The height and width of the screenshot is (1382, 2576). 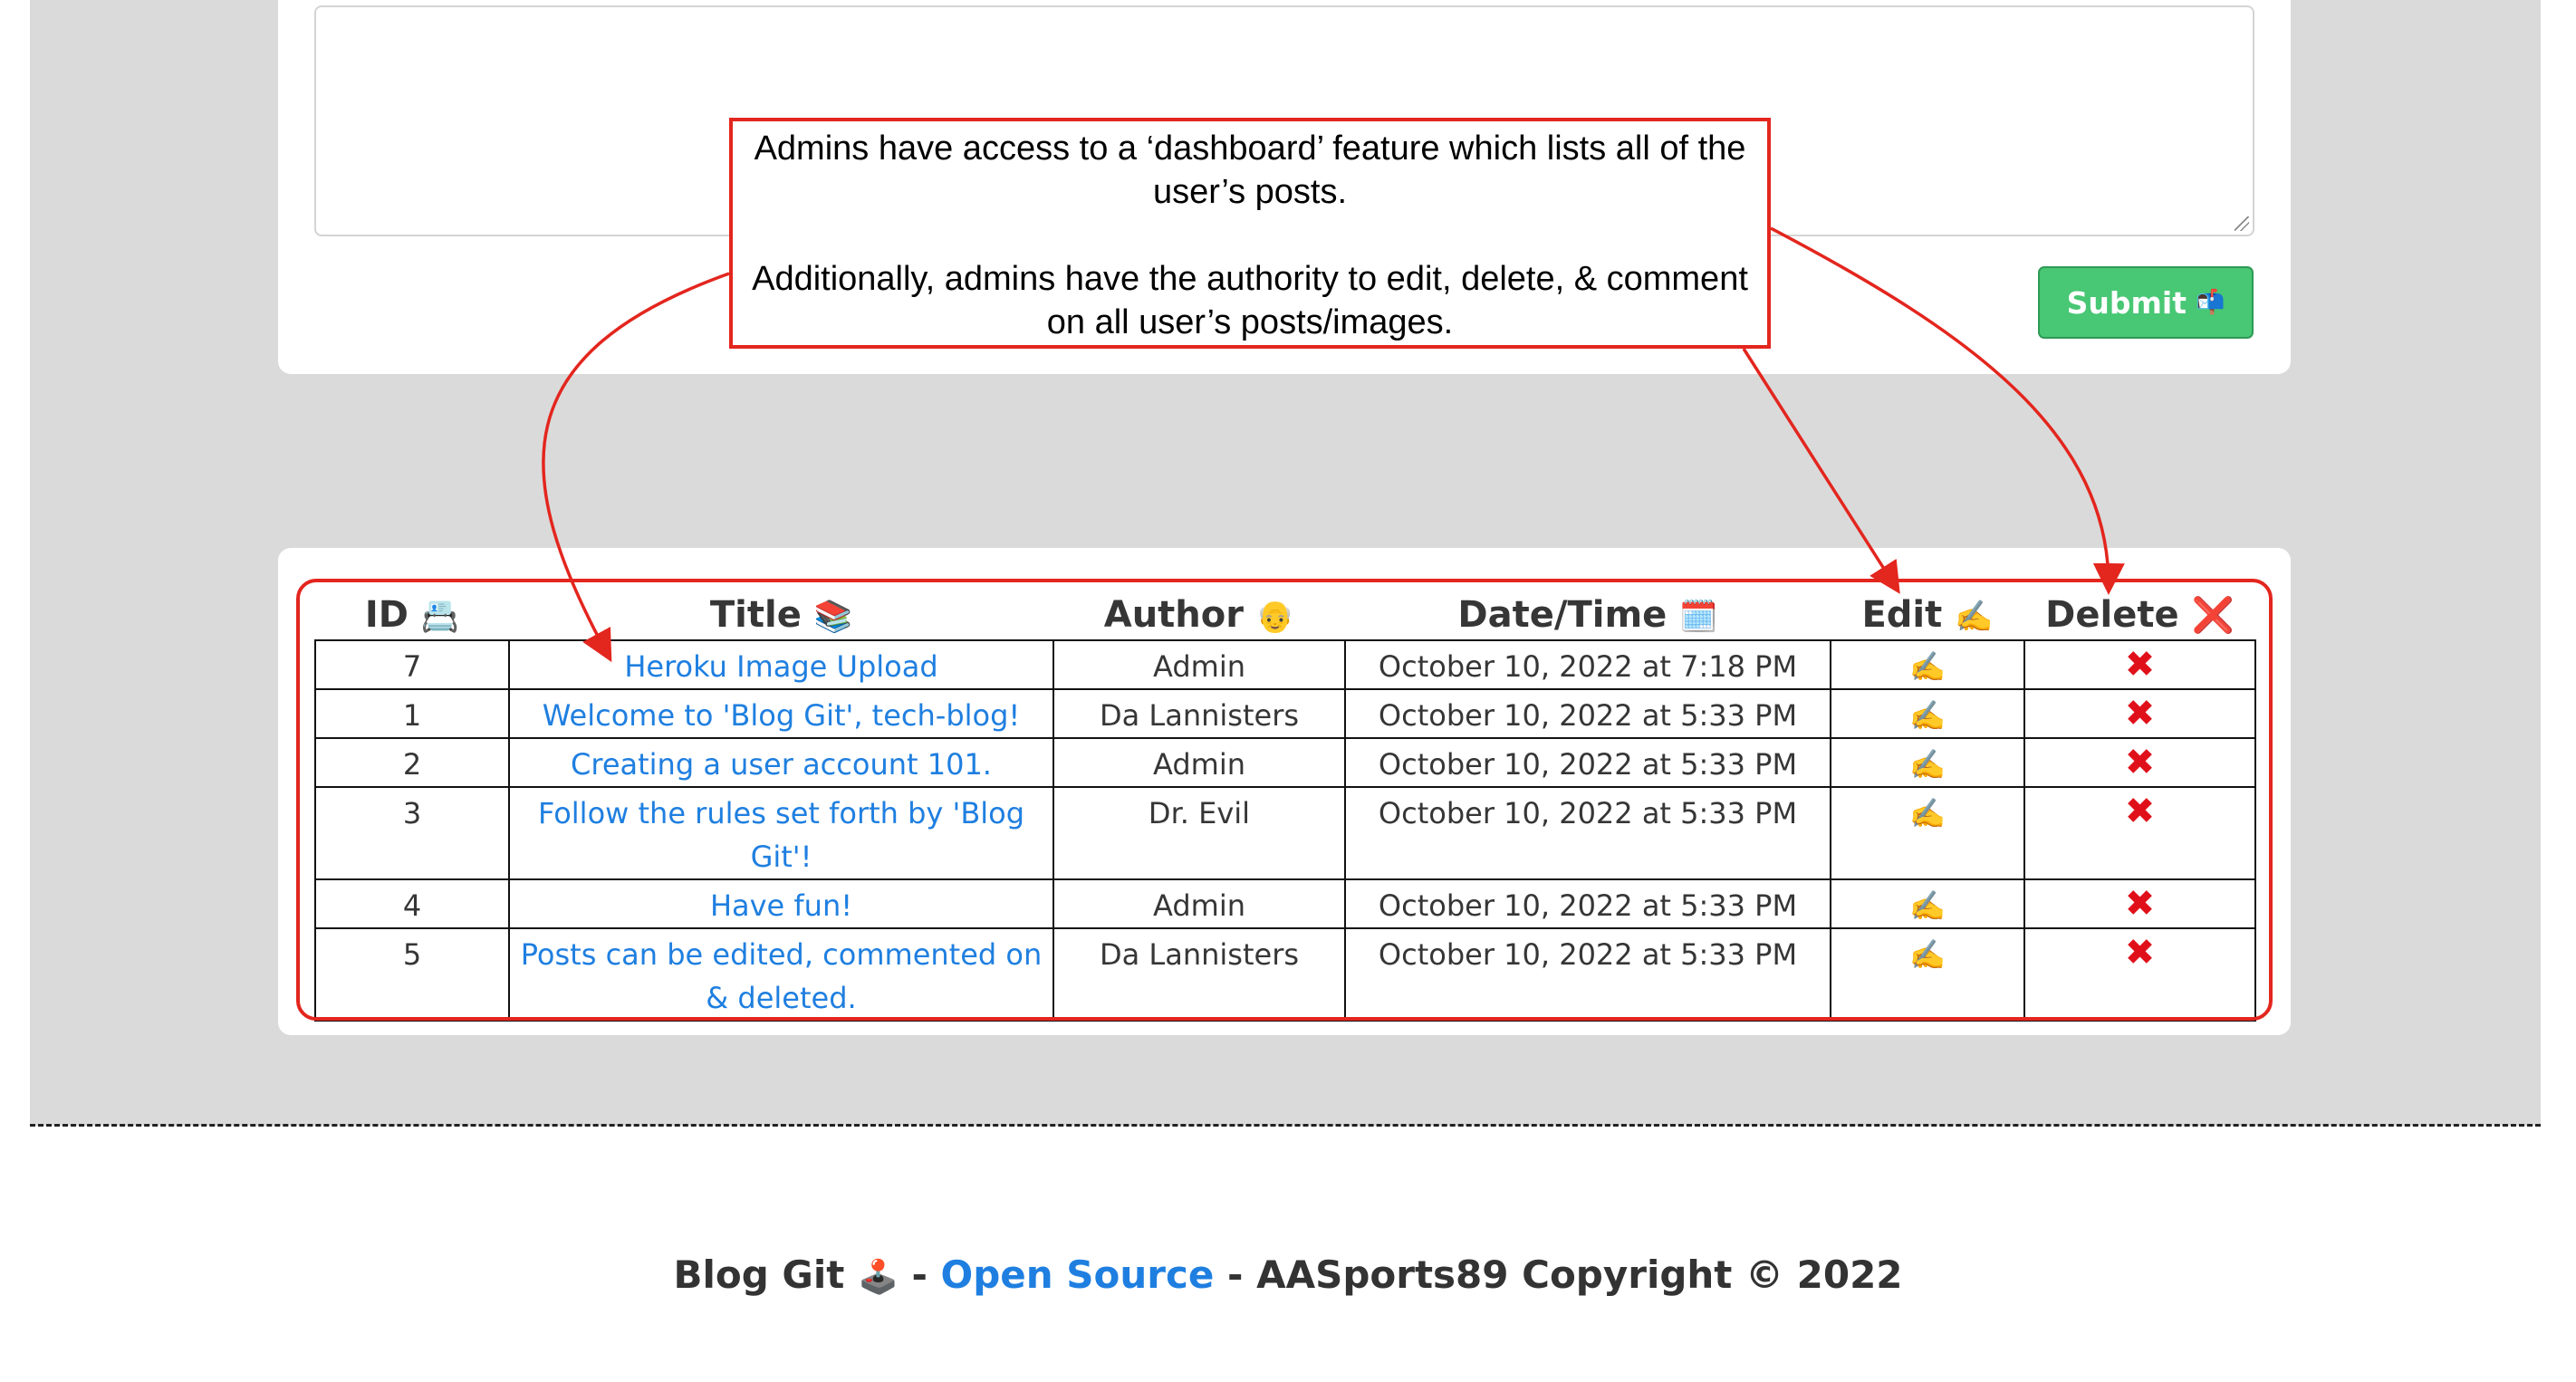 I want to click on joystick-icon: 🕹️, so click(x=878, y=1277).